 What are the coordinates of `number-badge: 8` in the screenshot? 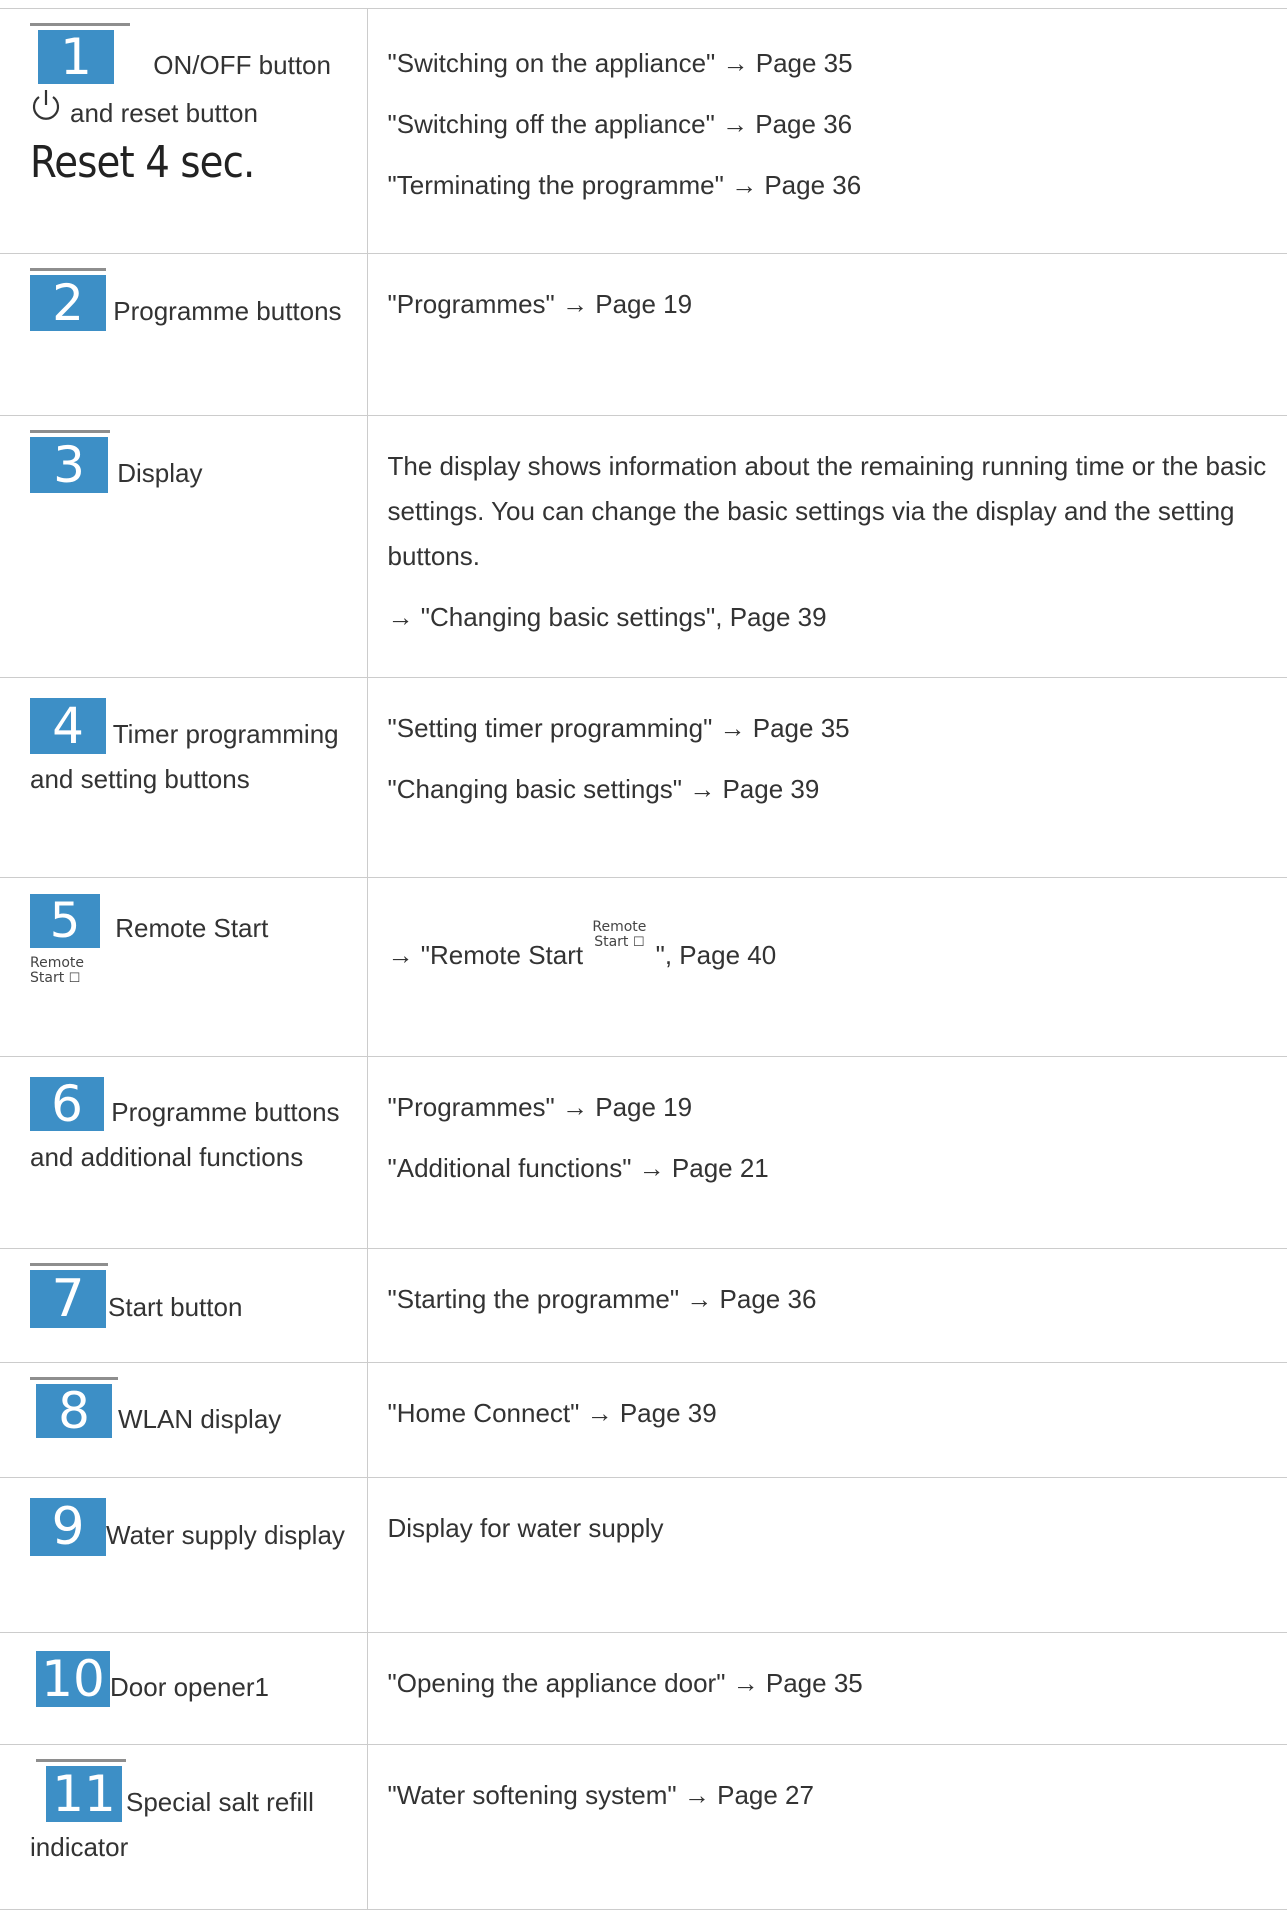 It's located at (74, 1409).